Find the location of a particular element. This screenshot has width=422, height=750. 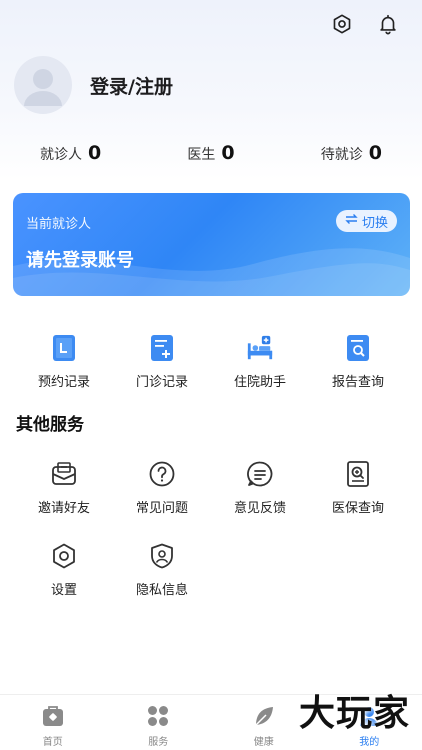

service-settings: 设置 is located at coordinates (64, 570).